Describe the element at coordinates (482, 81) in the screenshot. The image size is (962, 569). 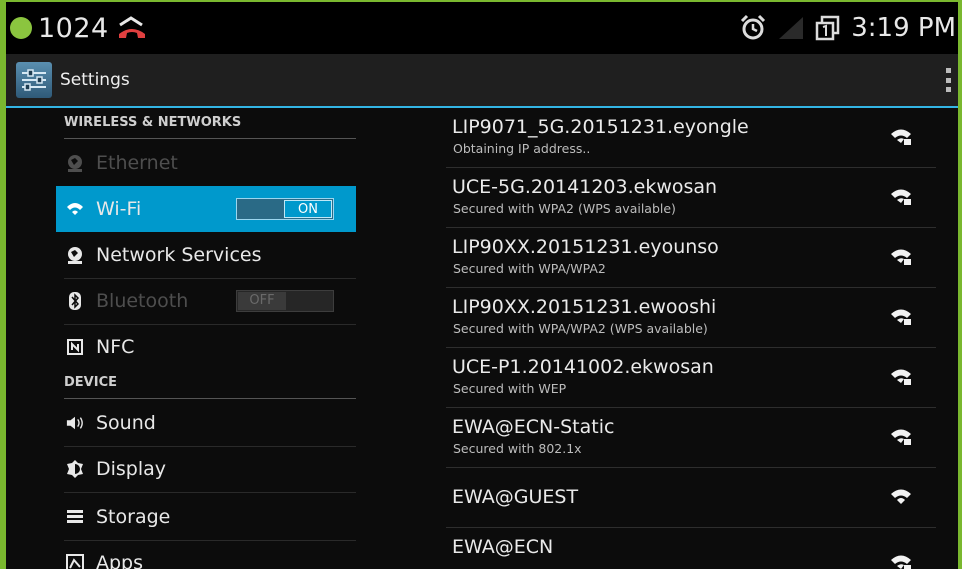
I see `action-bar: Settings` at that location.